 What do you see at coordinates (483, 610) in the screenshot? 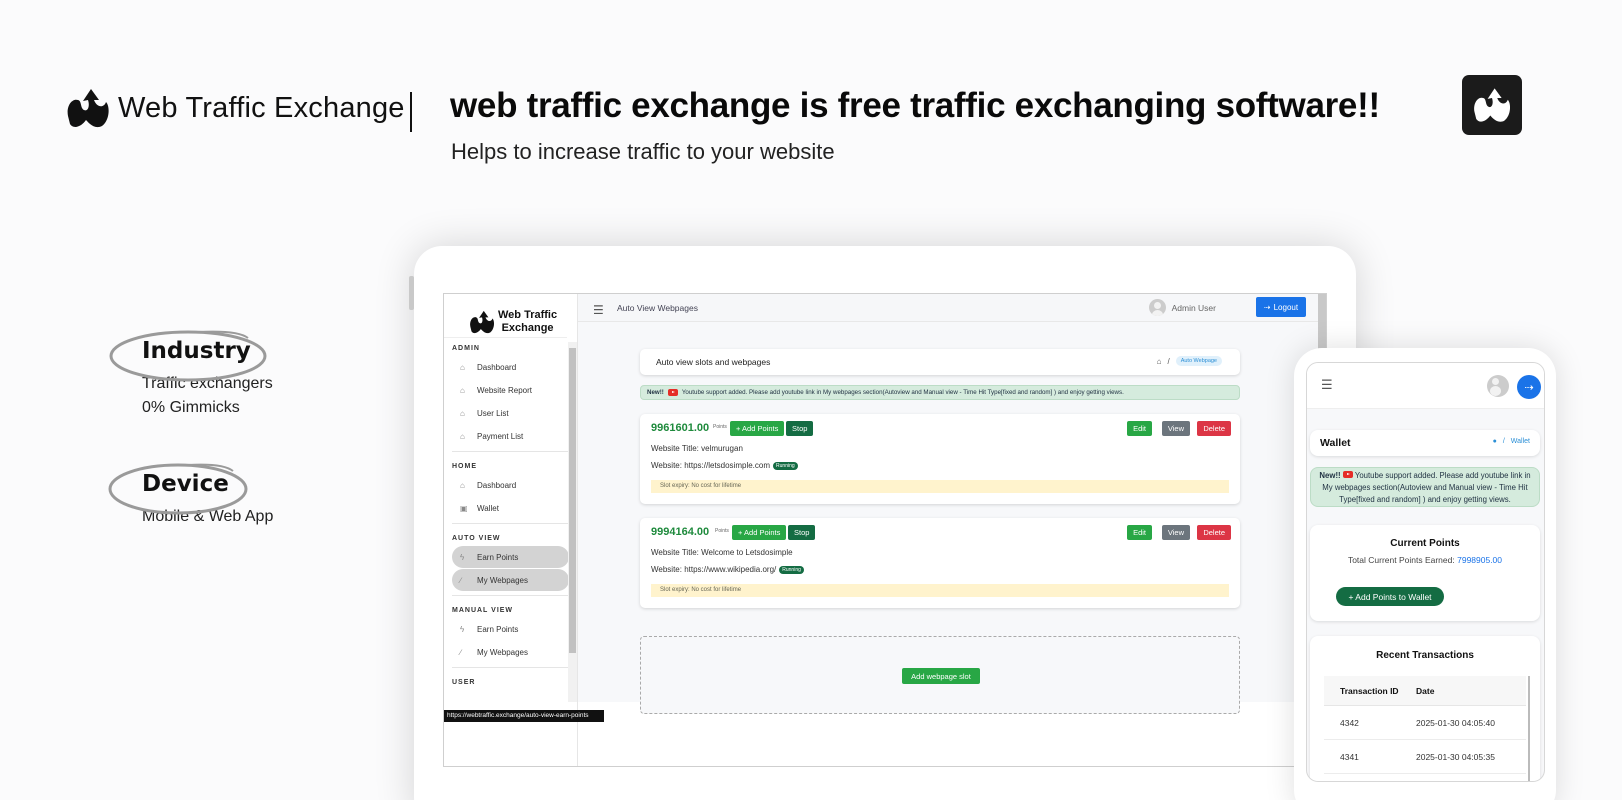
I see `sidebar-section-label: MANUAL VIEW` at bounding box center [483, 610].